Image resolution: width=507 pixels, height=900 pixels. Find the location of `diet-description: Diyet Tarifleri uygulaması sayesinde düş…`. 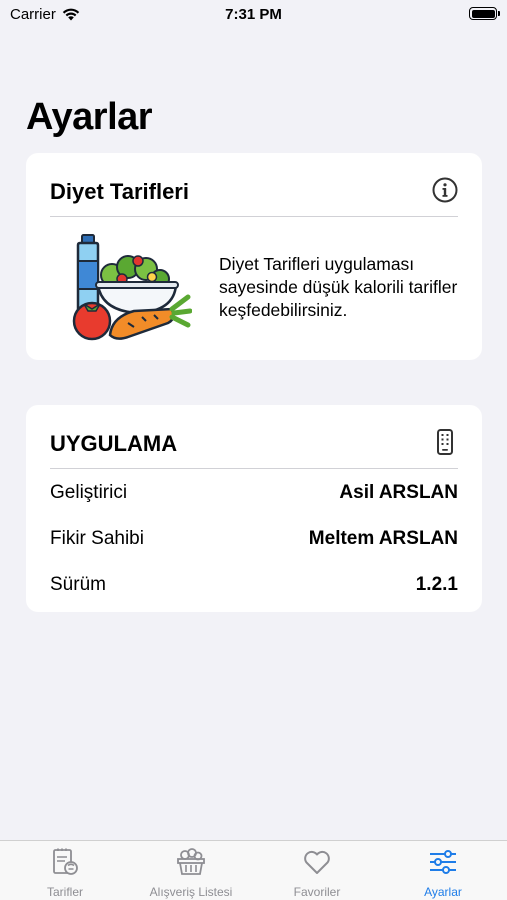

diet-description: Diyet Tarifleri uygulaması sayesinde düş… is located at coordinates (338, 287).